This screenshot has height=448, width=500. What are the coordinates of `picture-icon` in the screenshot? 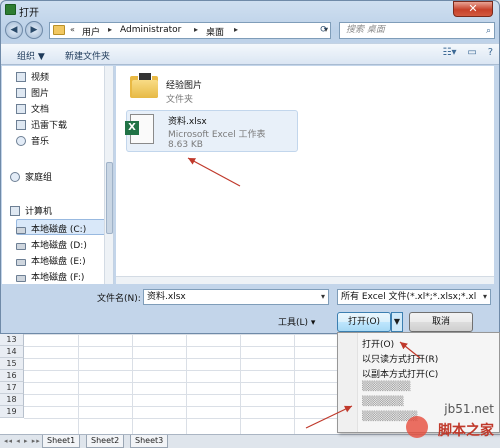 It's located at (21, 93).